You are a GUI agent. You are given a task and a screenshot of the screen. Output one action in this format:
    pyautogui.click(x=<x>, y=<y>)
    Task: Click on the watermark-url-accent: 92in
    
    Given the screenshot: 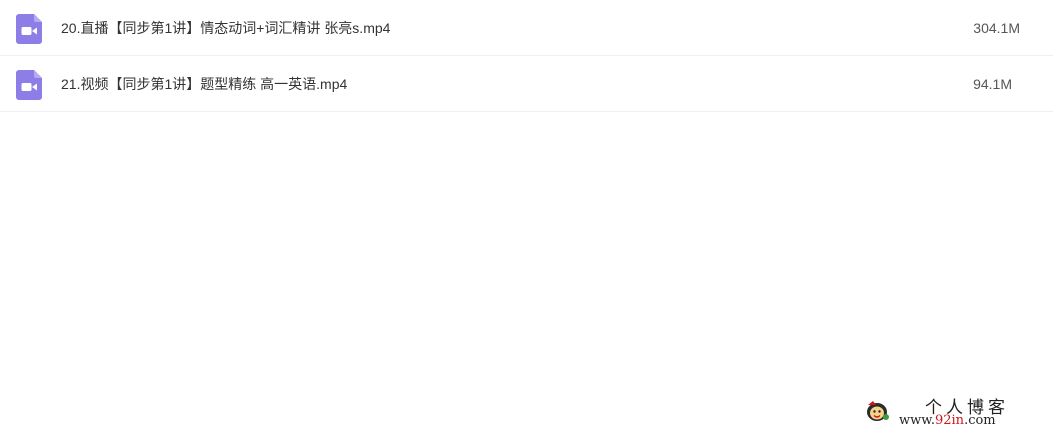 What is the action you would take?
    pyautogui.click(x=949, y=420)
    